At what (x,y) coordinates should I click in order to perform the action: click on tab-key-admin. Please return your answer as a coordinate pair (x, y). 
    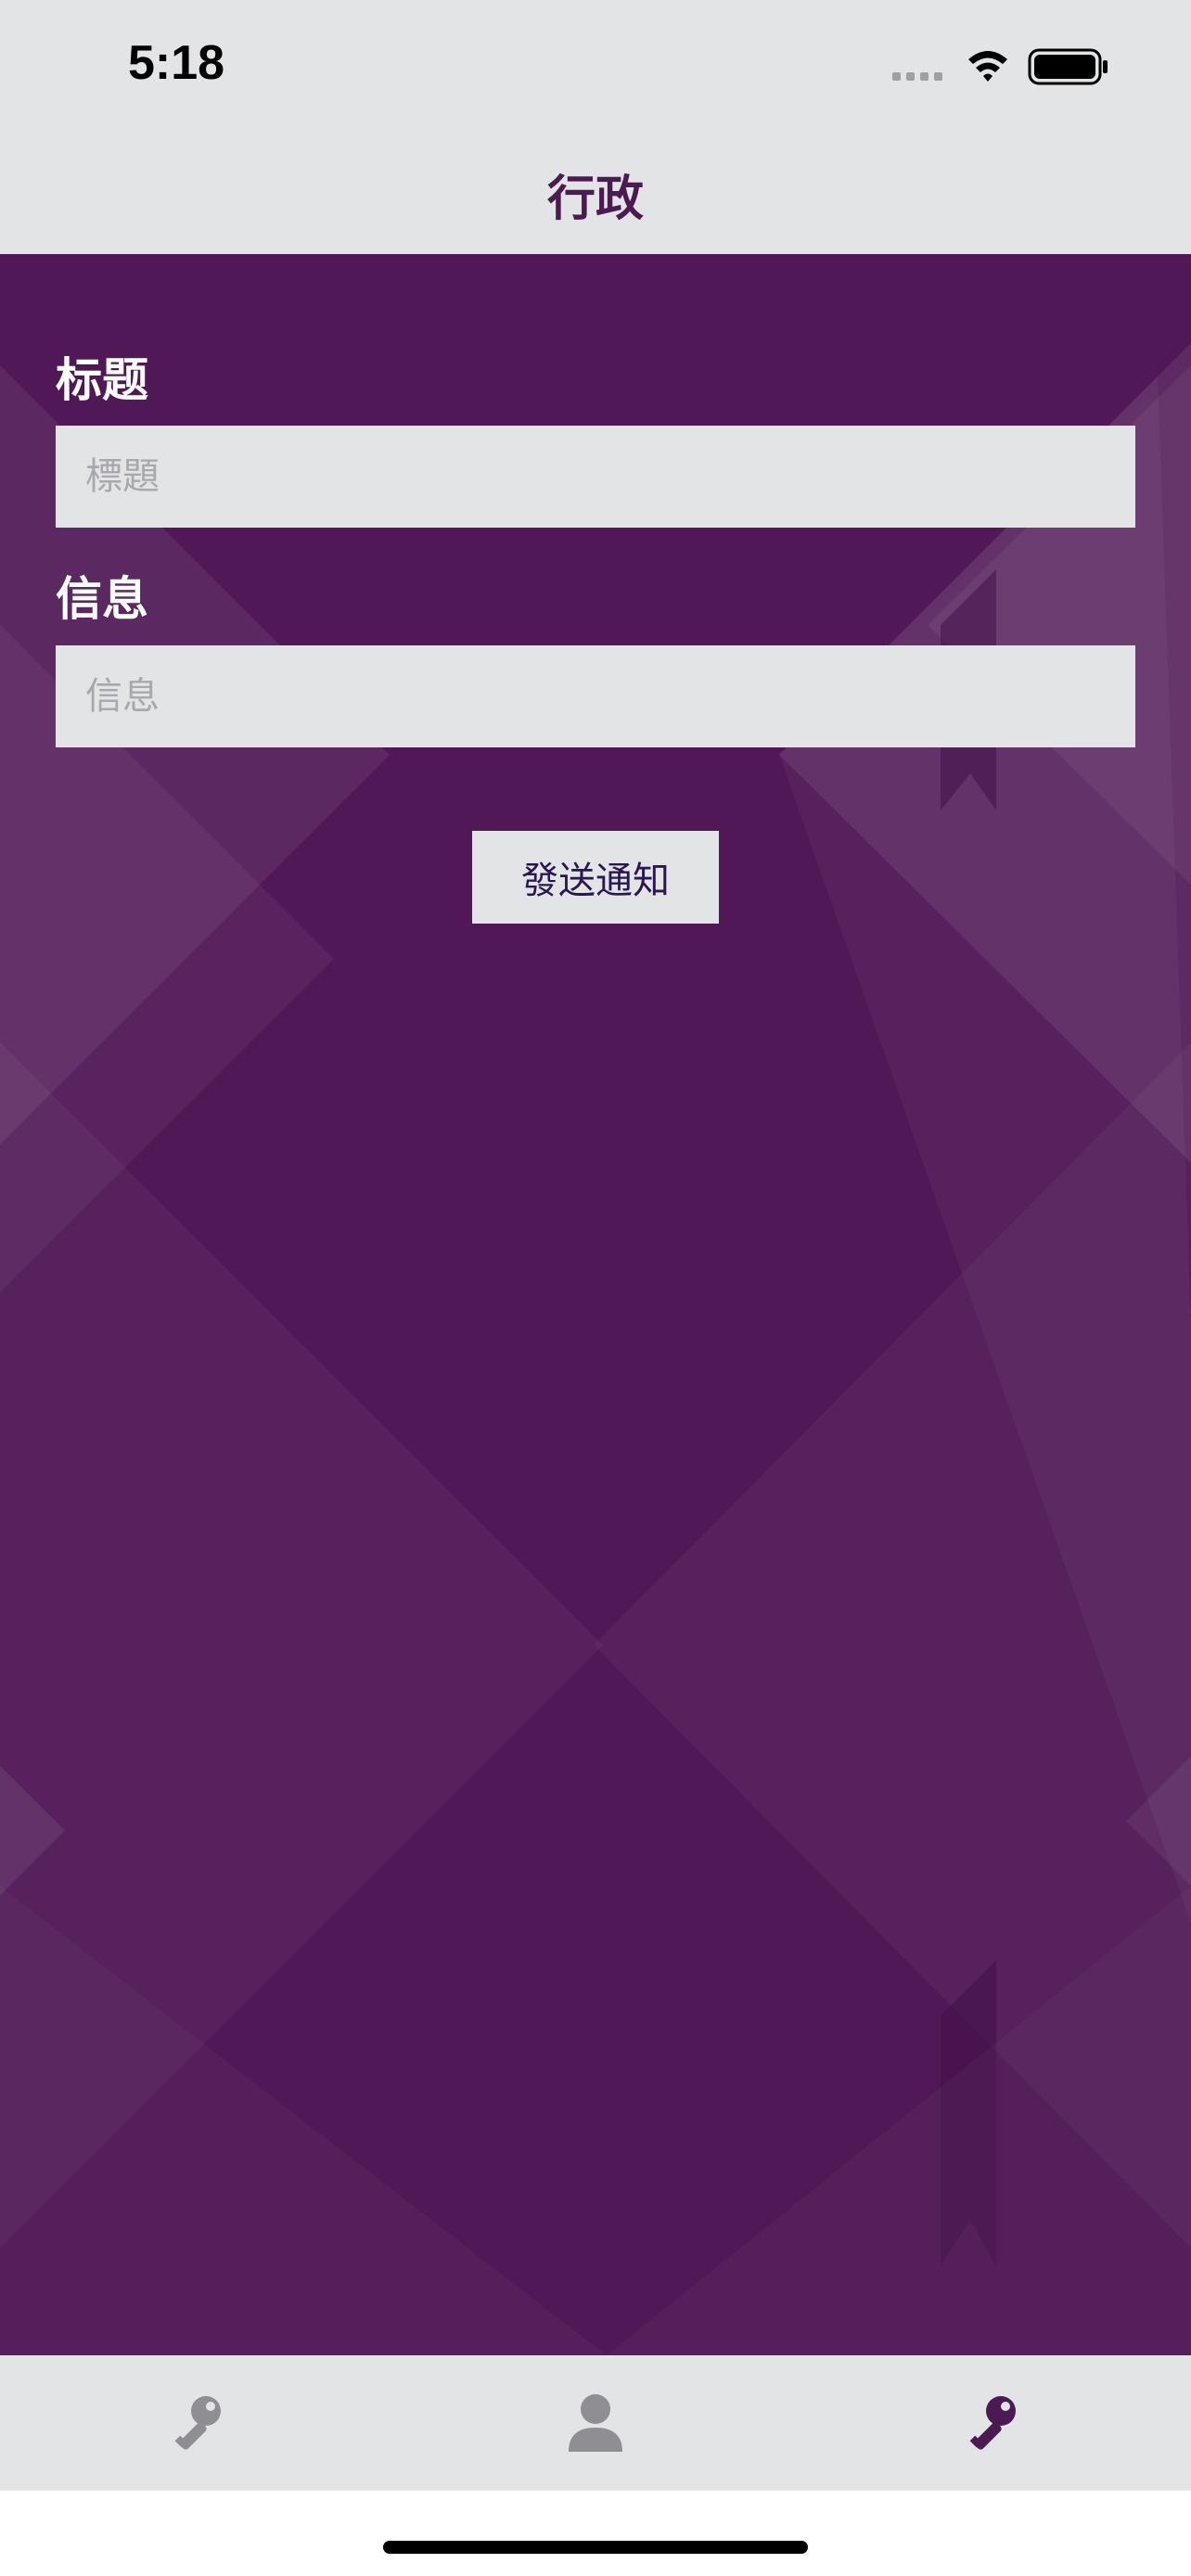
    Looking at the image, I should click on (990, 2423).